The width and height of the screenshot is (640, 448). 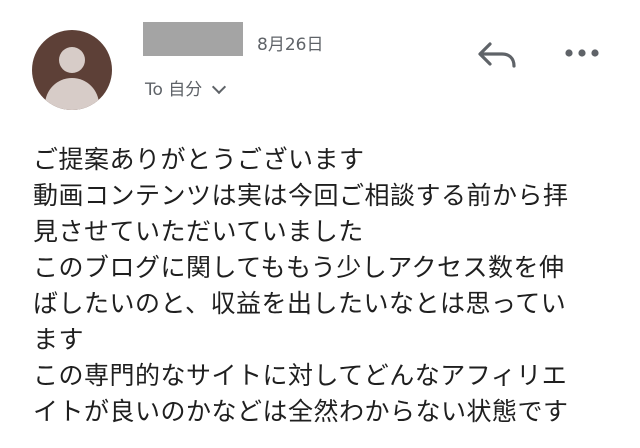 What do you see at coordinates (174, 90) in the screenshot?
I see `recipient-label: To 自分` at bounding box center [174, 90].